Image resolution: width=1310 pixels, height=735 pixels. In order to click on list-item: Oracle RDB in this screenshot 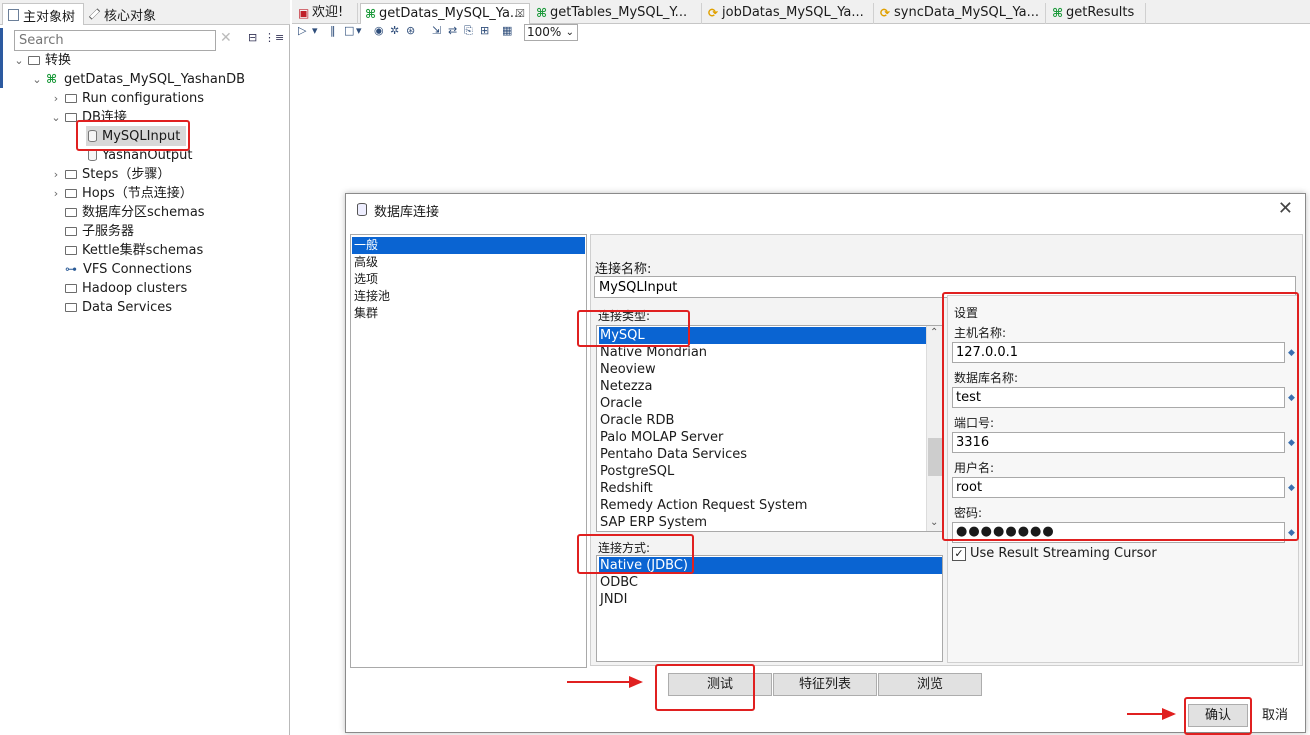, I will do `click(762, 420)`.